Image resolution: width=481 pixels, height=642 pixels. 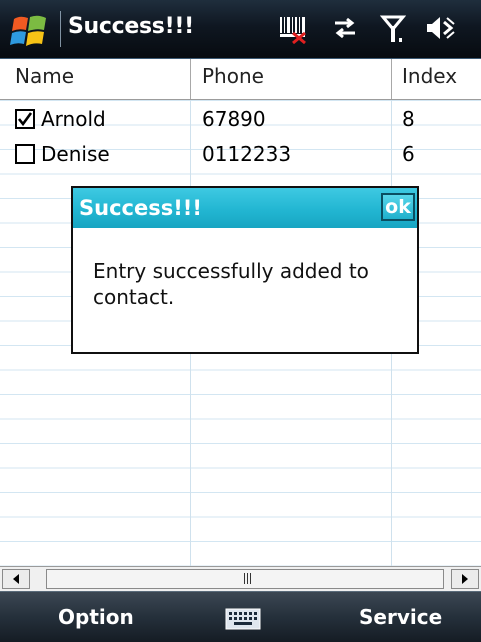 I want to click on checkmark-icon, so click(x=25, y=119).